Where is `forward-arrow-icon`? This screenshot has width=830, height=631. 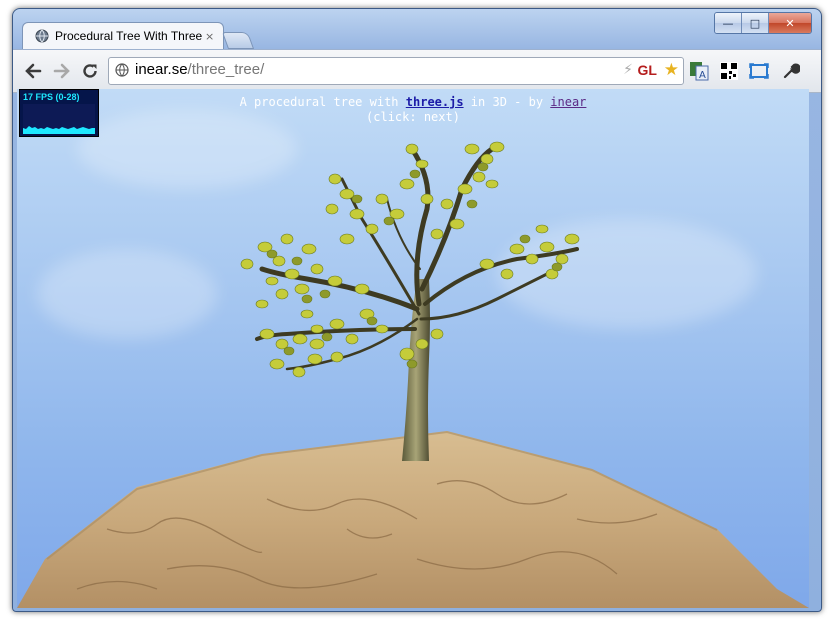 forward-arrow-icon is located at coordinates (61, 71).